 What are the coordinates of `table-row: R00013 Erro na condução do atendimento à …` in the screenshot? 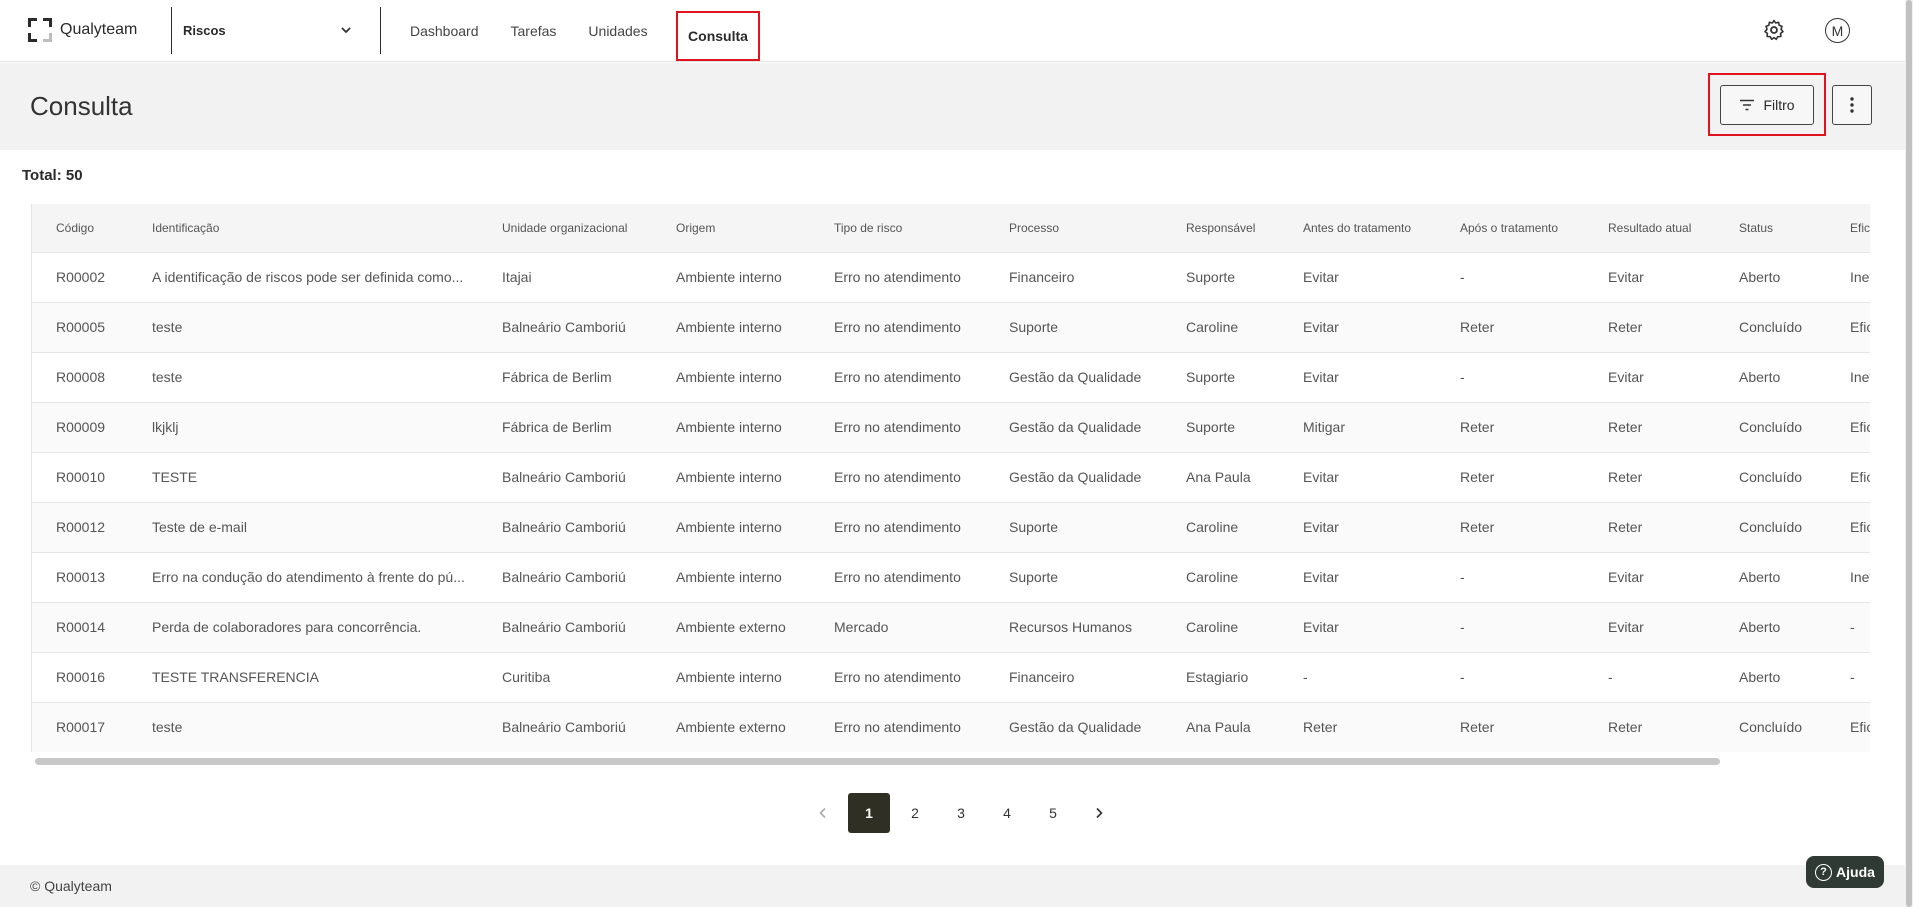 It's located at (951, 577).